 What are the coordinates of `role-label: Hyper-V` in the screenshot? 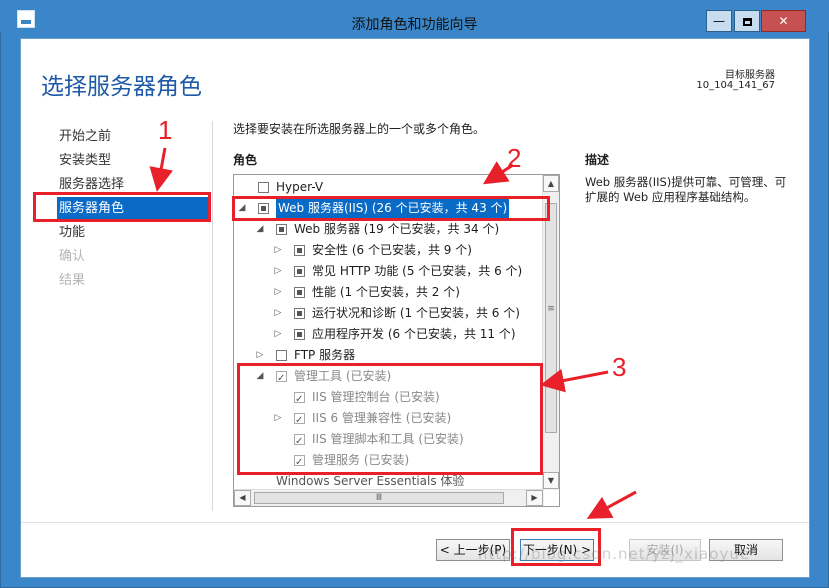 It's located at (300, 187).